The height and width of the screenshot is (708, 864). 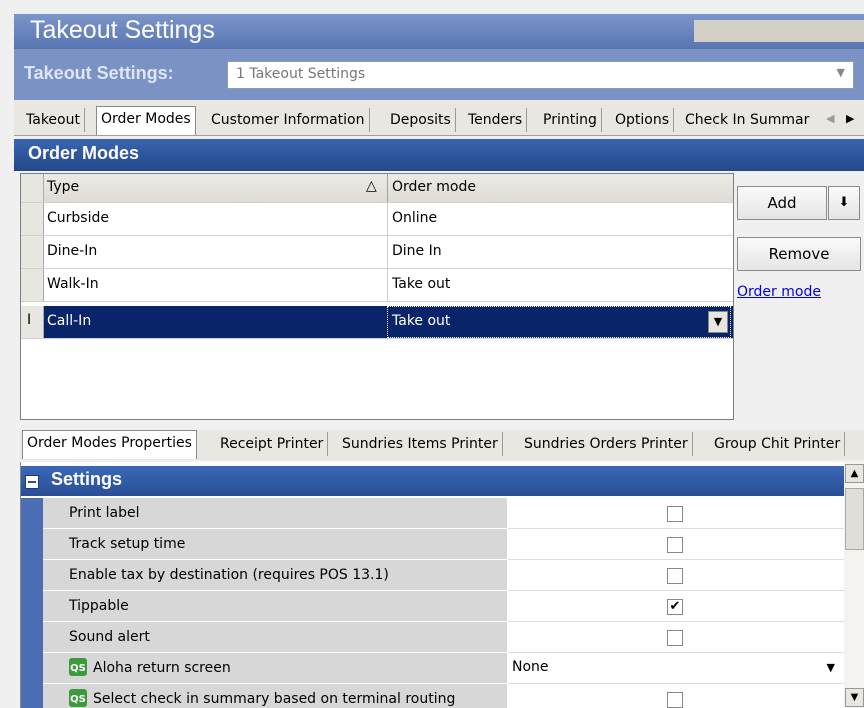 I want to click on order-mode-dropdown-value: Take out, so click(x=421, y=321).